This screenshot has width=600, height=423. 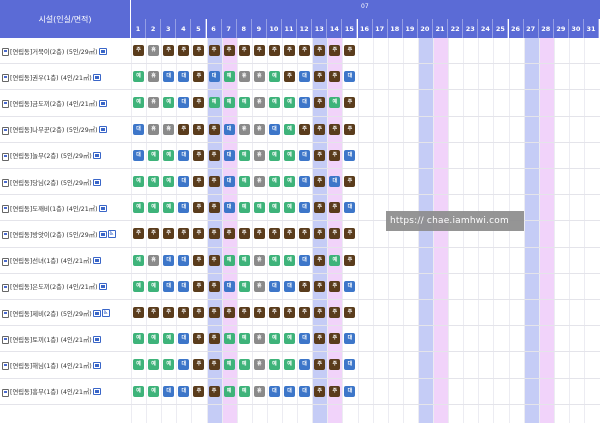 I want to click on facility-row-label: [연립동]금도끼(2층) (4인/21㎡), so click(x=66, y=103).